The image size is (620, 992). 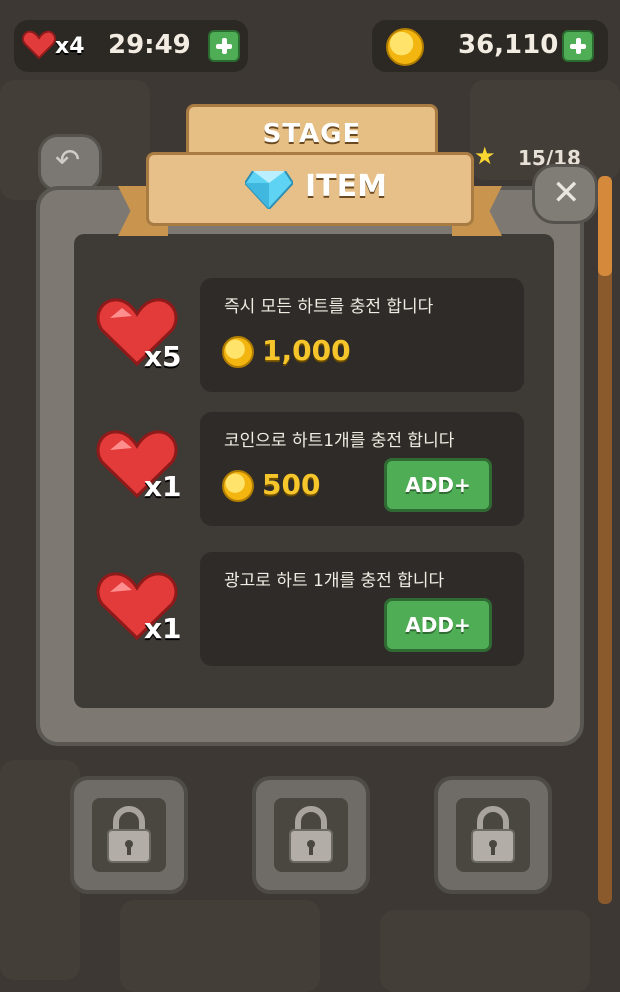 What do you see at coordinates (39, 45) in the screenshot?
I see `heart-icon` at bounding box center [39, 45].